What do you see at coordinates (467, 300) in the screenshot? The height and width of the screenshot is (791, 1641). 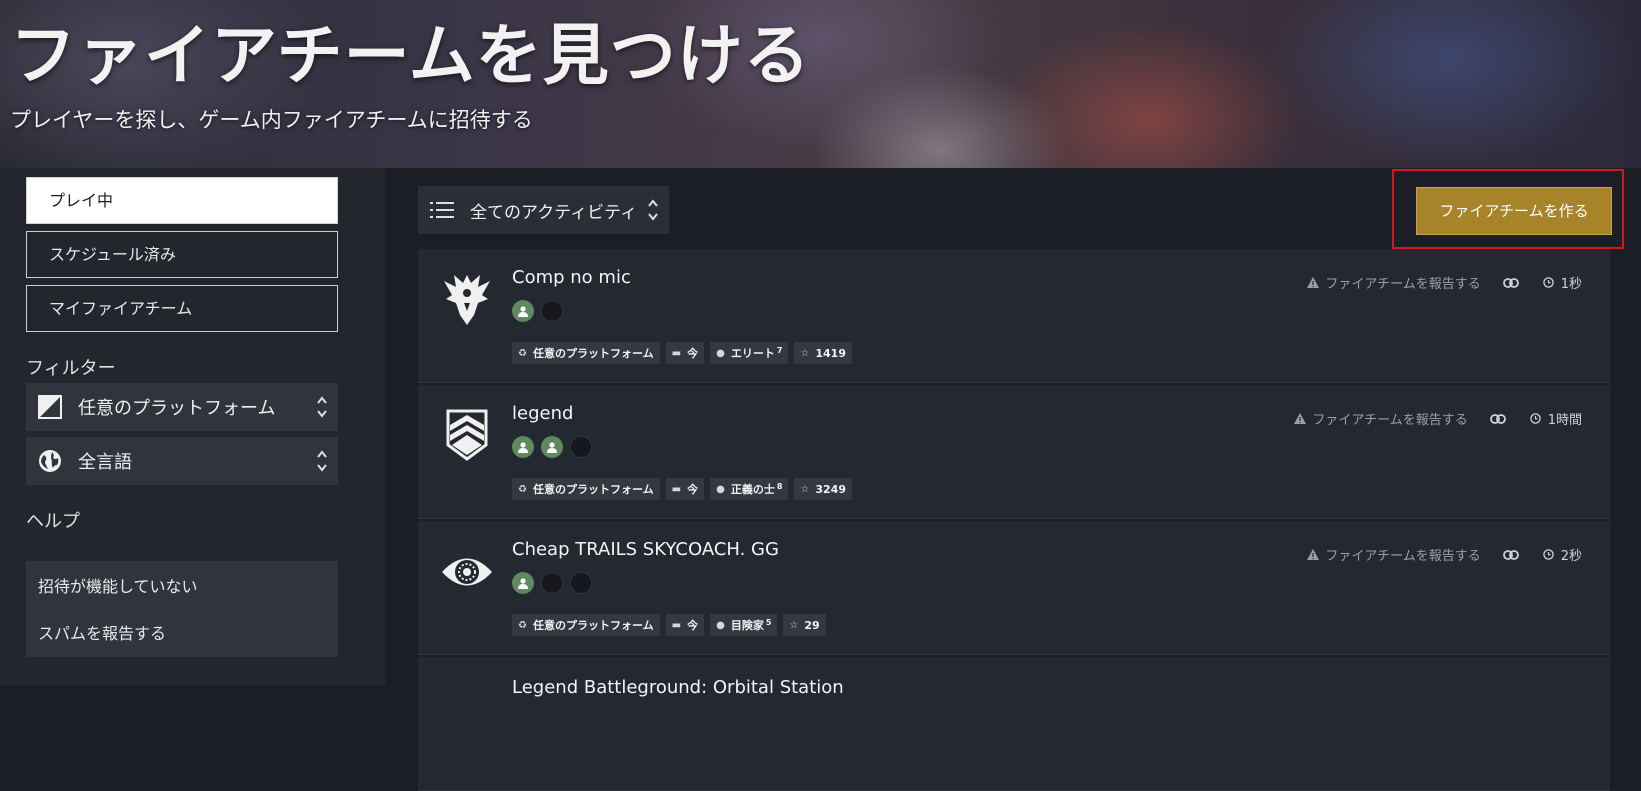 I see `warlord-eagle-icon` at bounding box center [467, 300].